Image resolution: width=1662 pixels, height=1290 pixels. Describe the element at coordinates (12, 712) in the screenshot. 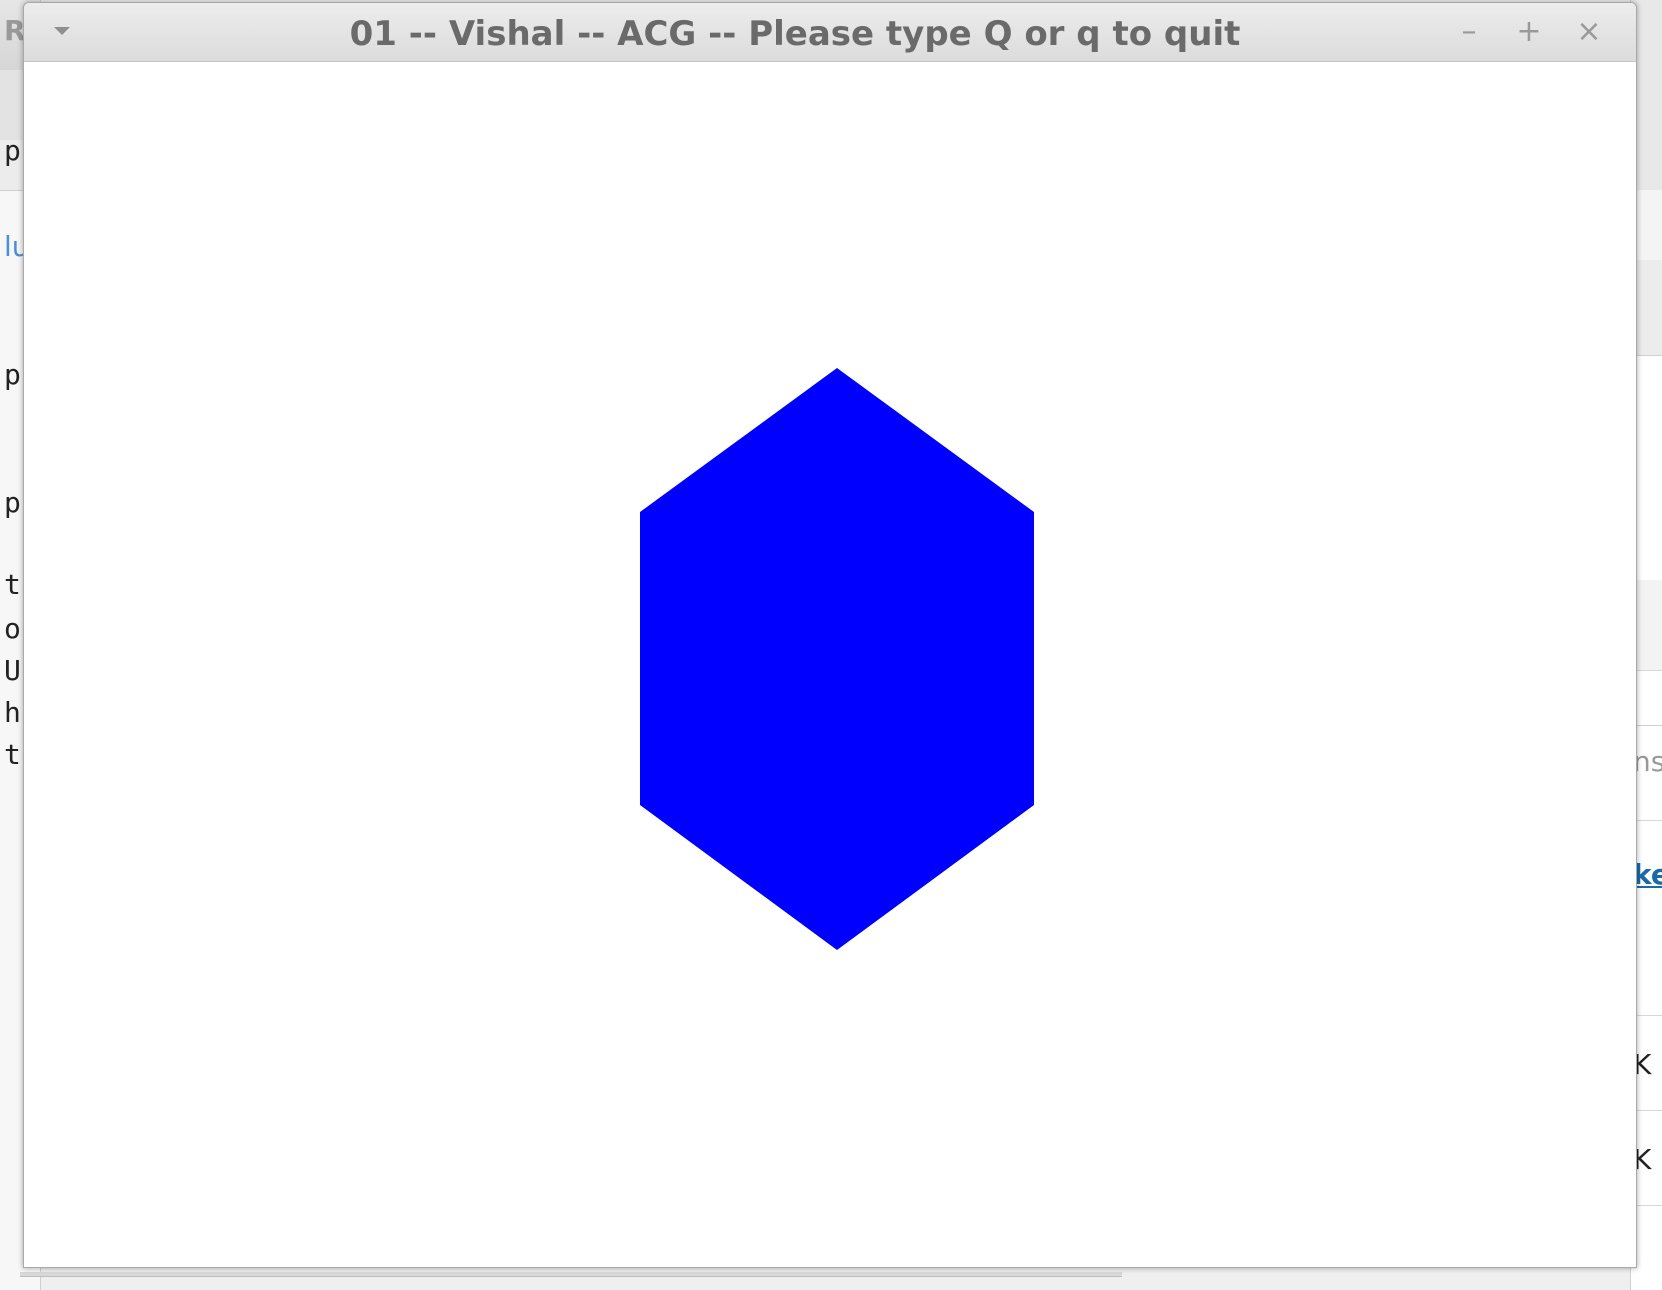

I see `background-text-fragment: h` at that location.